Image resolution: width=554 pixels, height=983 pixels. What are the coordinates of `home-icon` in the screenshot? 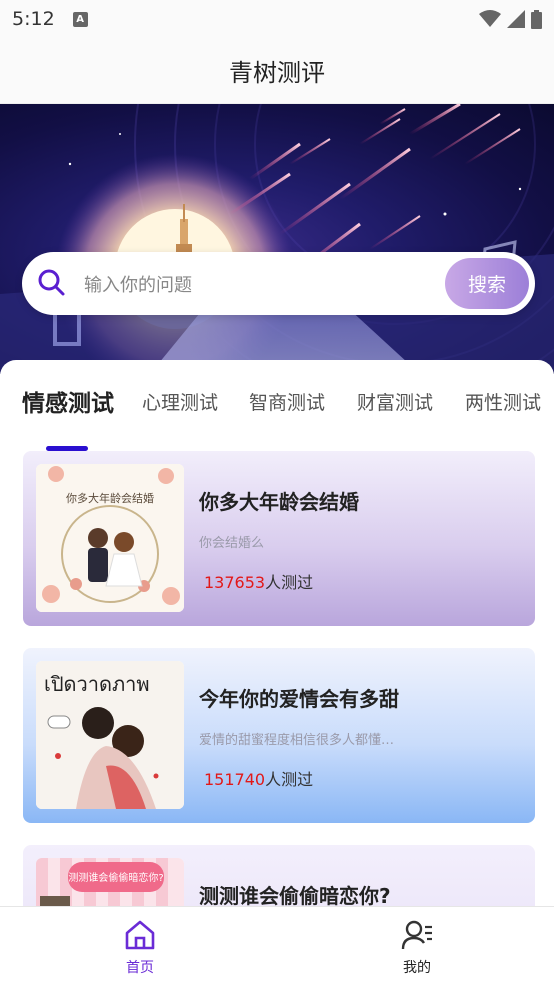 It's located at (140, 935).